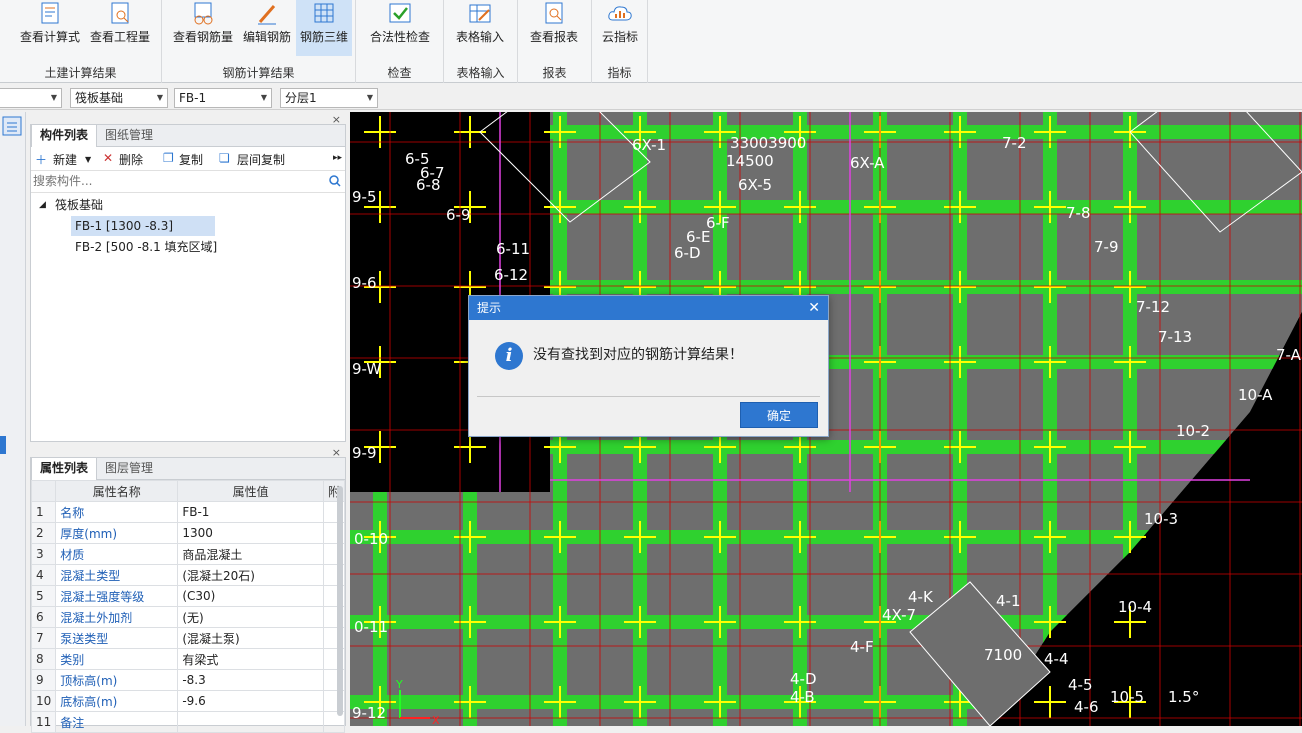 The width and height of the screenshot is (1302, 733). I want to click on property-index: 4, so click(43, 575).